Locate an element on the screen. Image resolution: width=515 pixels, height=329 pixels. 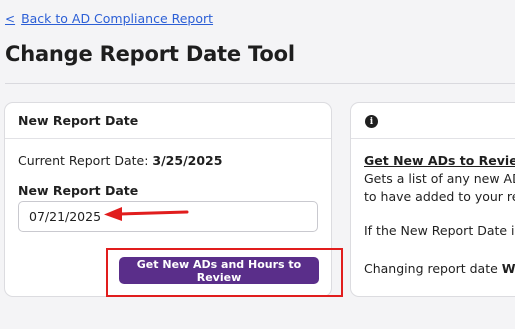
info-text-line: Gets a list of any new ADs is located at coordinates (439, 178).